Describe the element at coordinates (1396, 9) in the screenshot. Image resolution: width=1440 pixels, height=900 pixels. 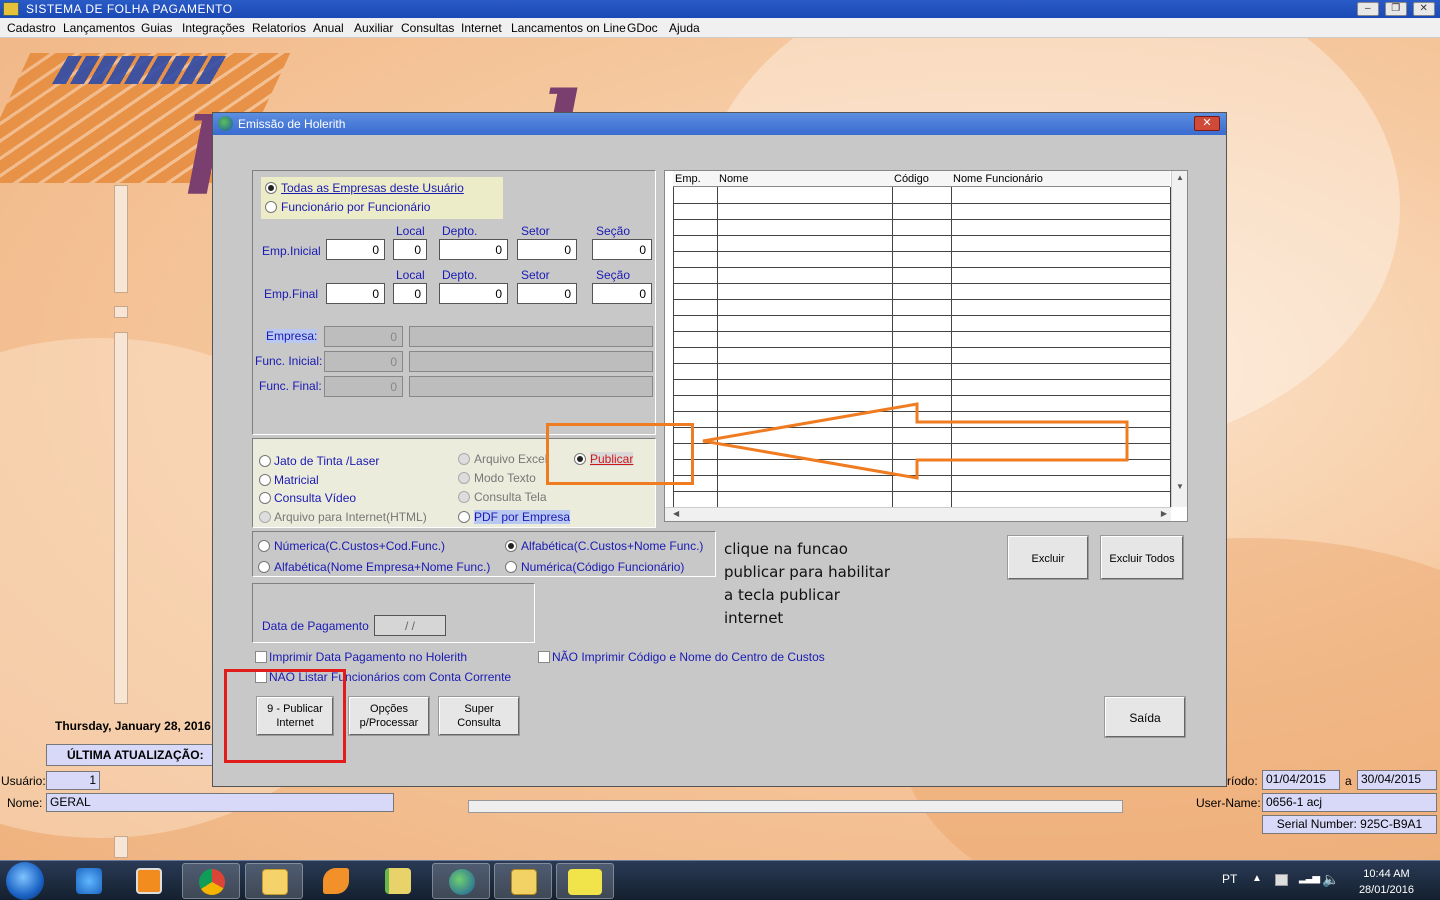
I see `restore-icon: ❐` at that location.